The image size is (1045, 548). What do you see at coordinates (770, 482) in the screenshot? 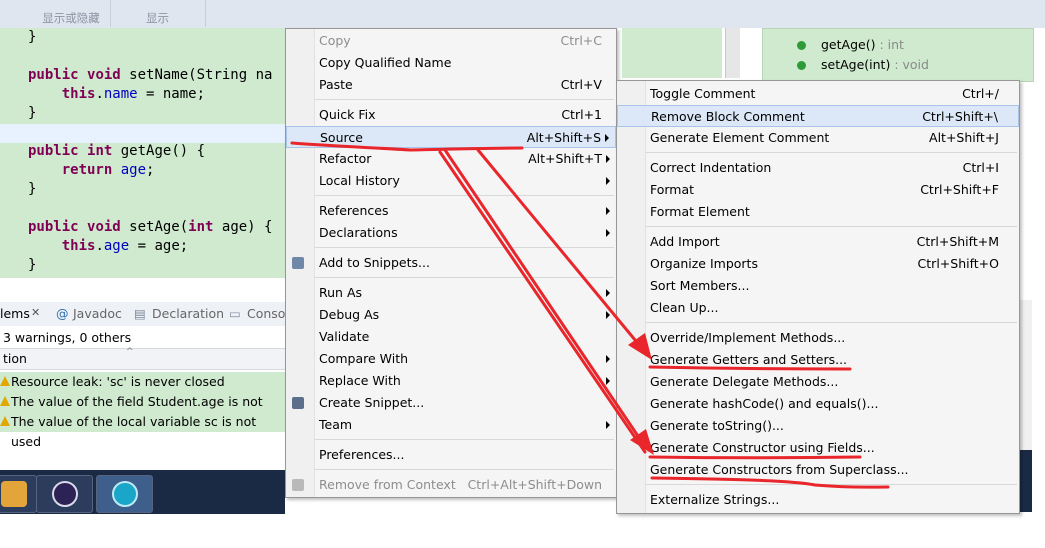
I see `underline-constructors-superclass` at bounding box center [770, 482].